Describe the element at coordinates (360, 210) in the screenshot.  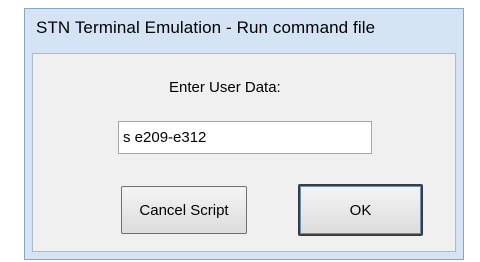
I see `ok-button: OK` at that location.